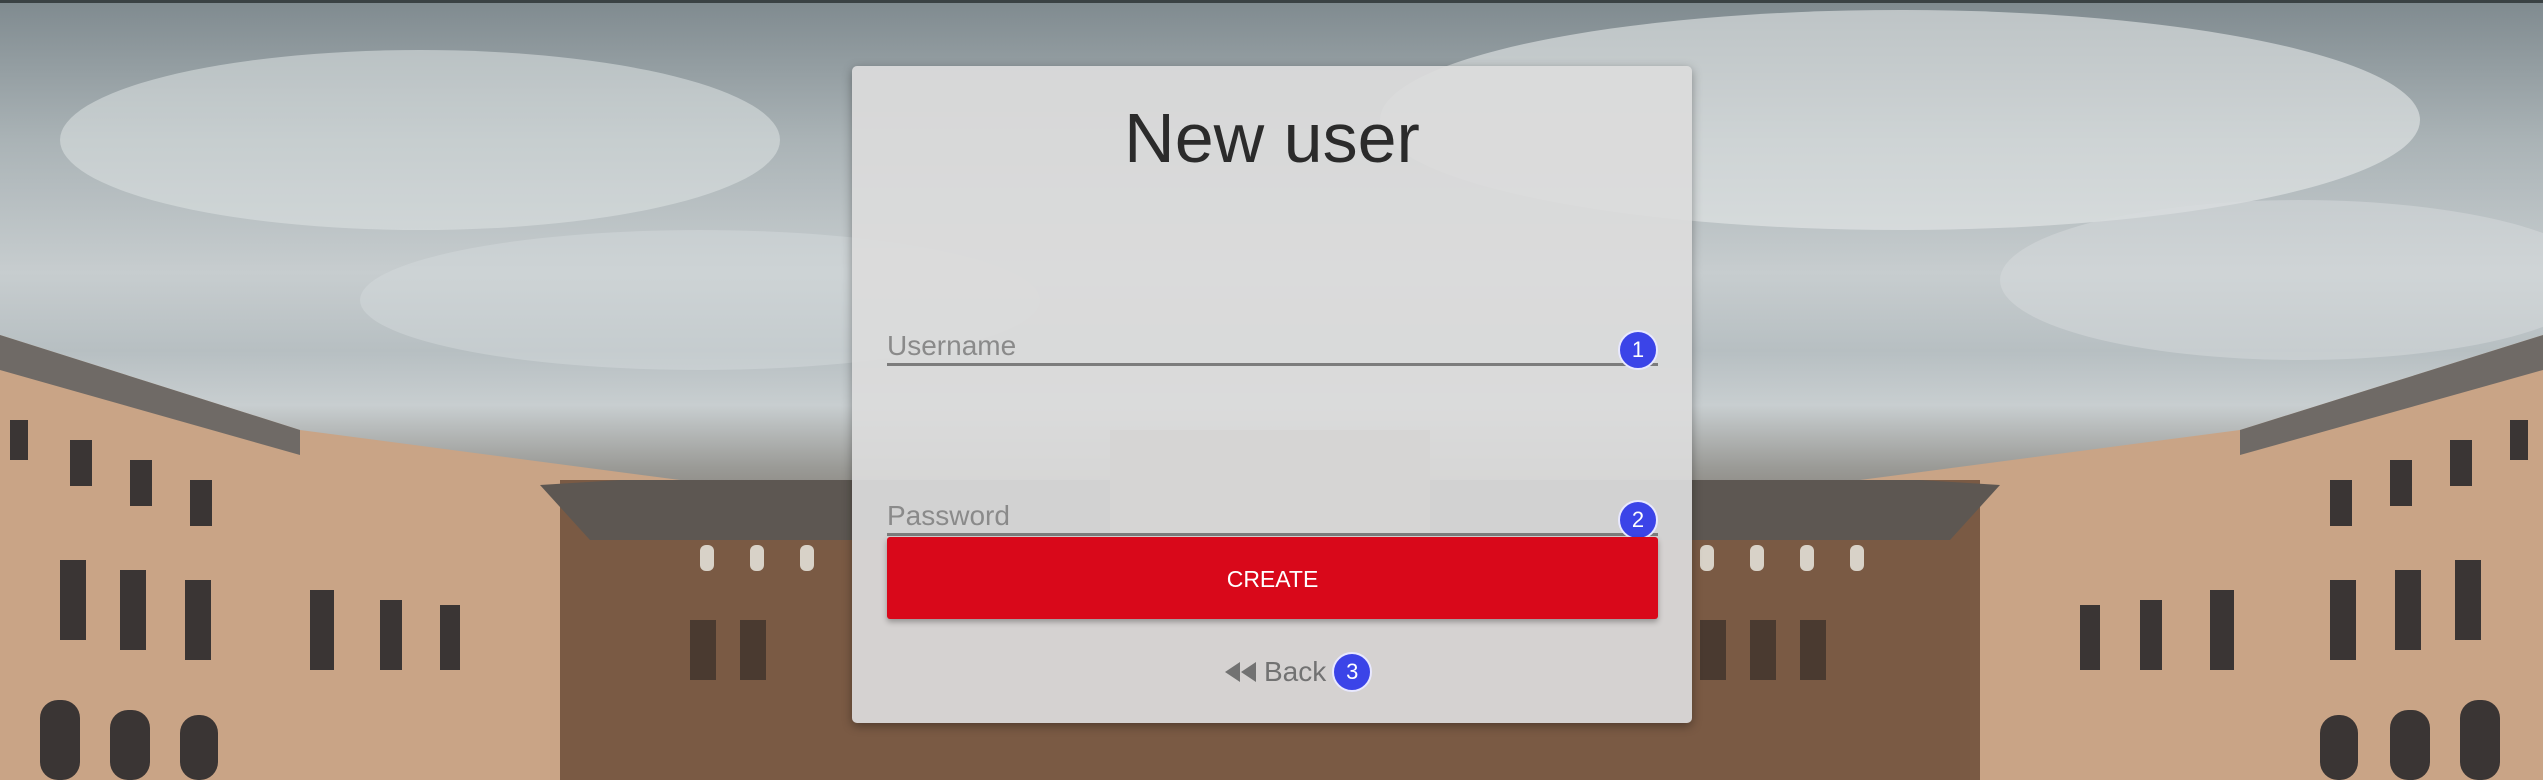  I want to click on password-underline, so click(1272, 534).